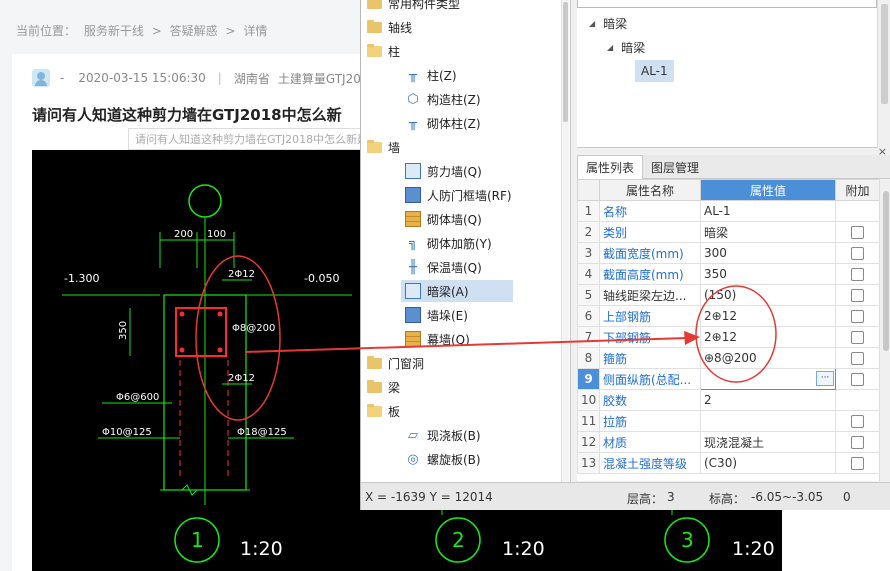 Image resolution: width=890 pixels, height=571 pixels. What do you see at coordinates (588, 316) in the screenshot?
I see `row-index: 6` at bounding box center [588, 316].